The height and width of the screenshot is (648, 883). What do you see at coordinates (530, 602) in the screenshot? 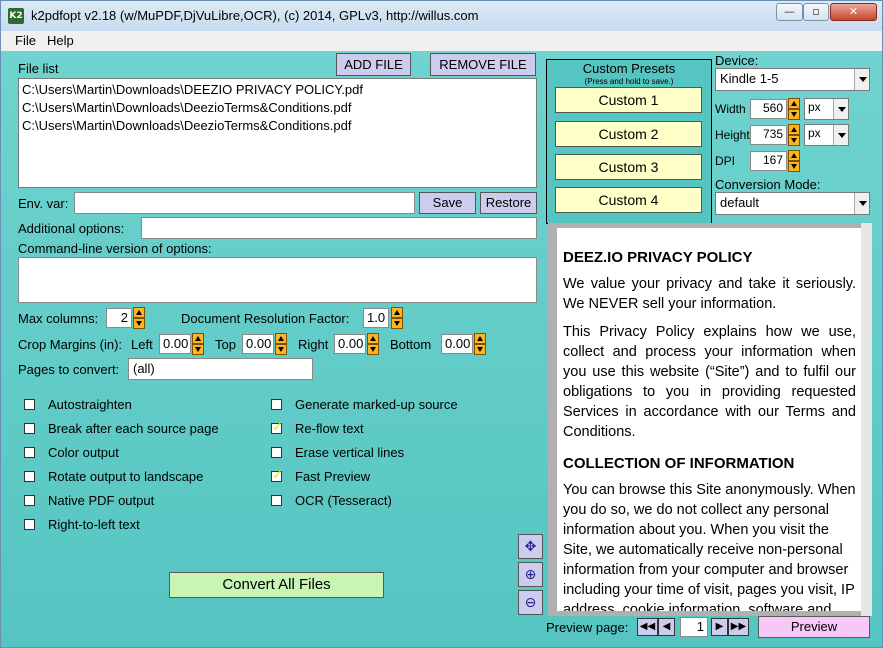
I see `zoom-out-icon: ⊖` at bounding box center [530, 602].